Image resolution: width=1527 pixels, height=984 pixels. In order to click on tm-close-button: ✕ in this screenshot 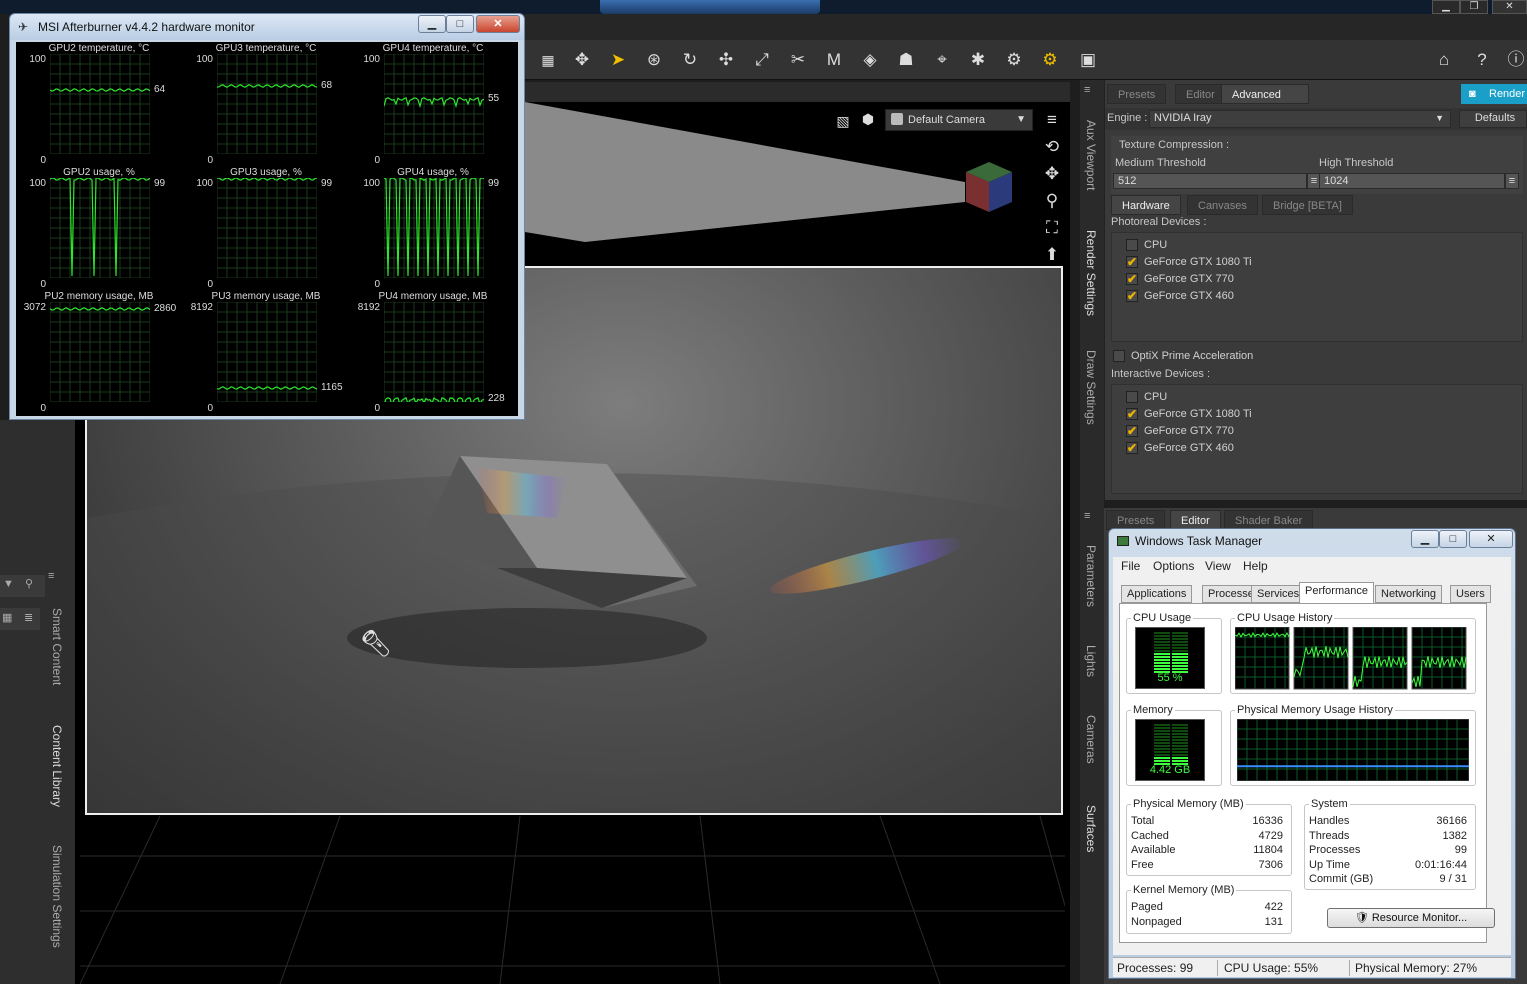, I will do `click(1491, 539)`.